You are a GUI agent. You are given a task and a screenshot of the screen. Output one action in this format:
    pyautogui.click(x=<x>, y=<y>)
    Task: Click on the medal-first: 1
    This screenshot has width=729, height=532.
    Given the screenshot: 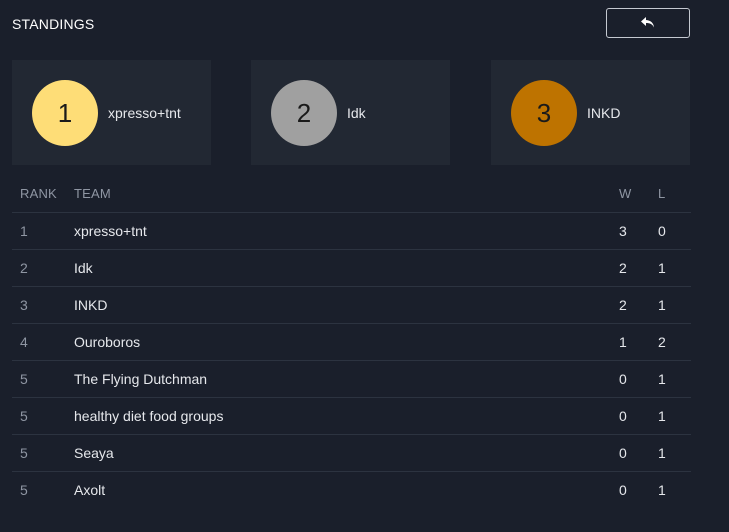 What is the action you would take?
    pyautogui.click(x=65, y=113)
    